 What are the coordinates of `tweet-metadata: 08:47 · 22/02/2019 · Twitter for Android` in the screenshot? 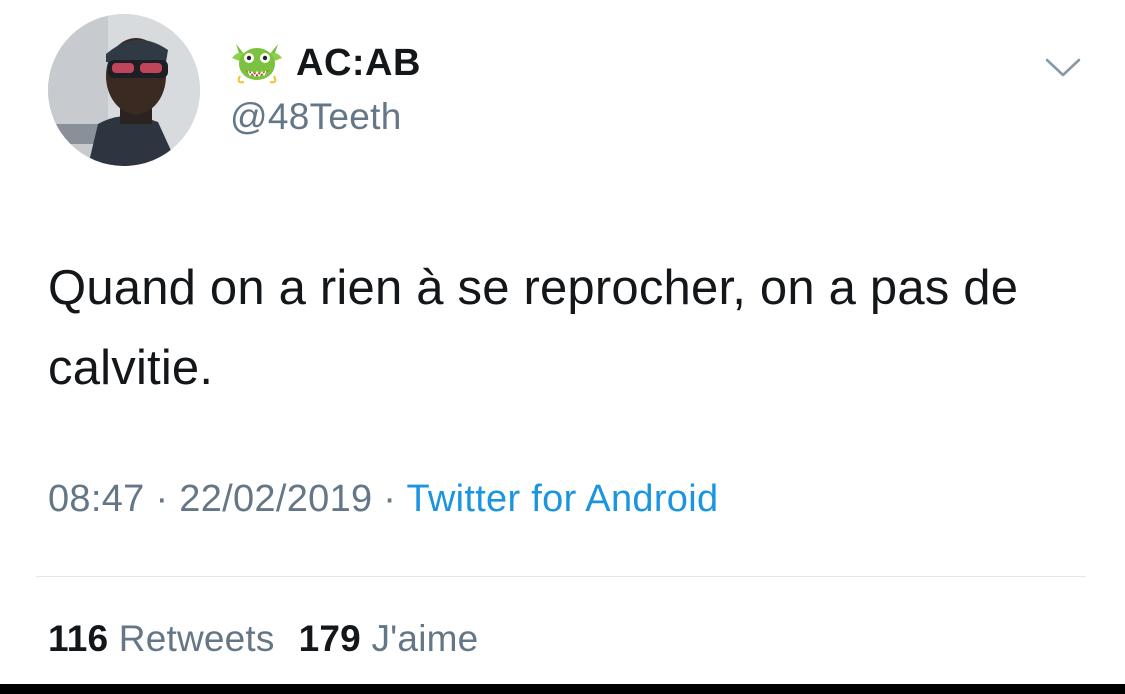 It's located at (383, 499).